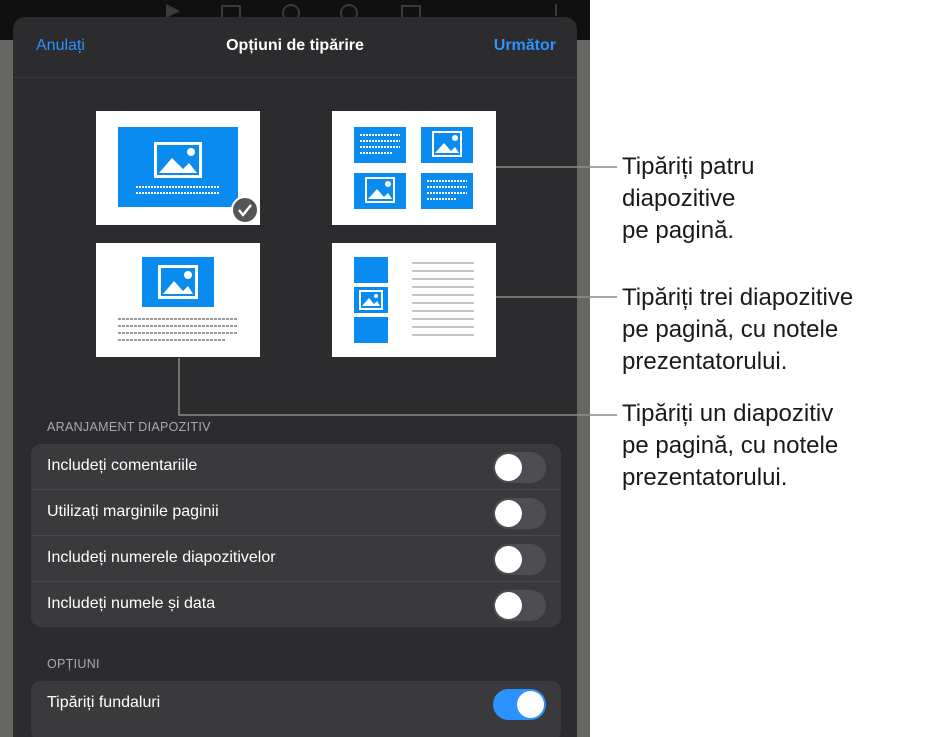 Image resolution: width=926 pixels, height=737 pixels. Describe the element at coordinates (397, 387) in the screenshot. I see `callout-line-one-slide-notes` at that location.